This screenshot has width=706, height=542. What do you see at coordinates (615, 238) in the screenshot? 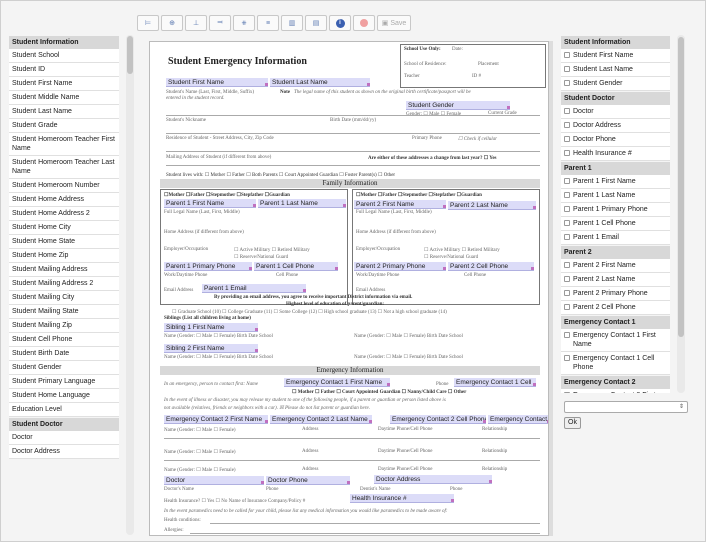
I see `right-field-item: Parent 1 Email` at bounding box center [615, 238].